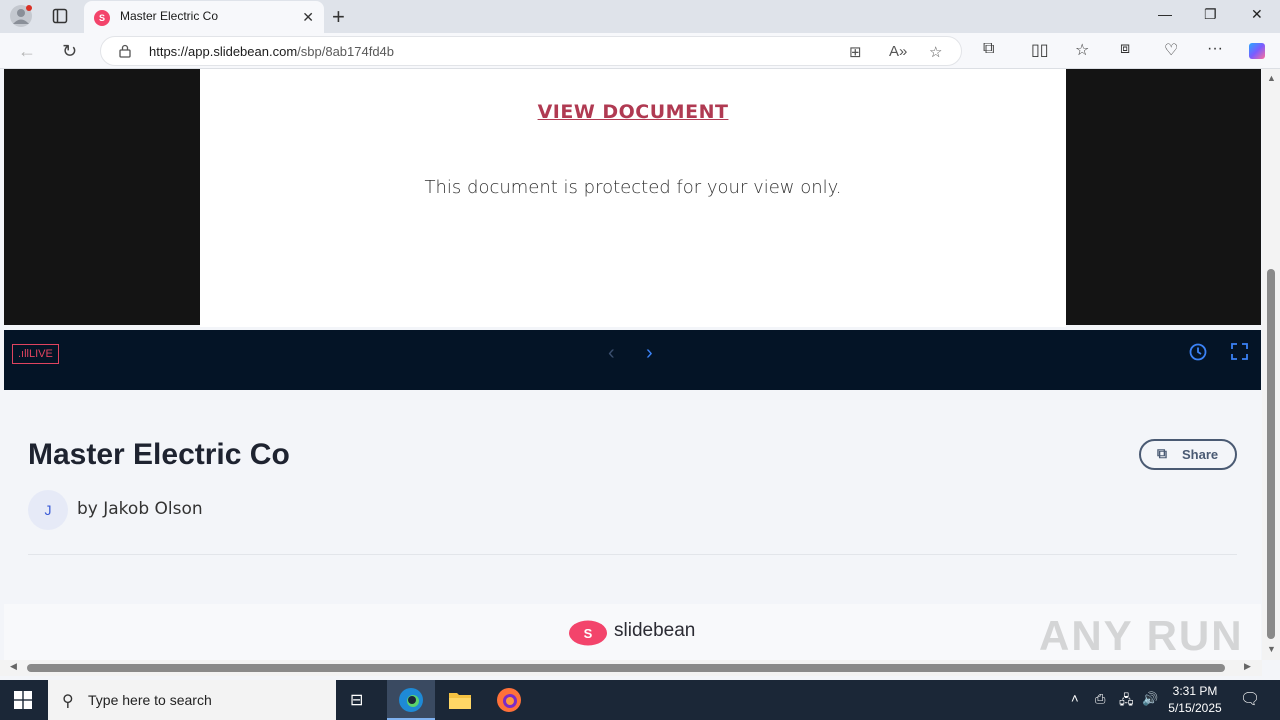  I want to click on slidebean-favicon-icon: S, so click(102, 18).